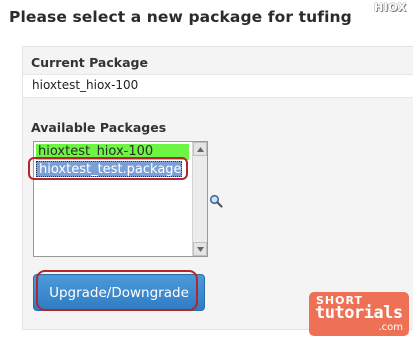  I want to click on package-option-test-package: hioxtest_test.package, so click(109, 169).